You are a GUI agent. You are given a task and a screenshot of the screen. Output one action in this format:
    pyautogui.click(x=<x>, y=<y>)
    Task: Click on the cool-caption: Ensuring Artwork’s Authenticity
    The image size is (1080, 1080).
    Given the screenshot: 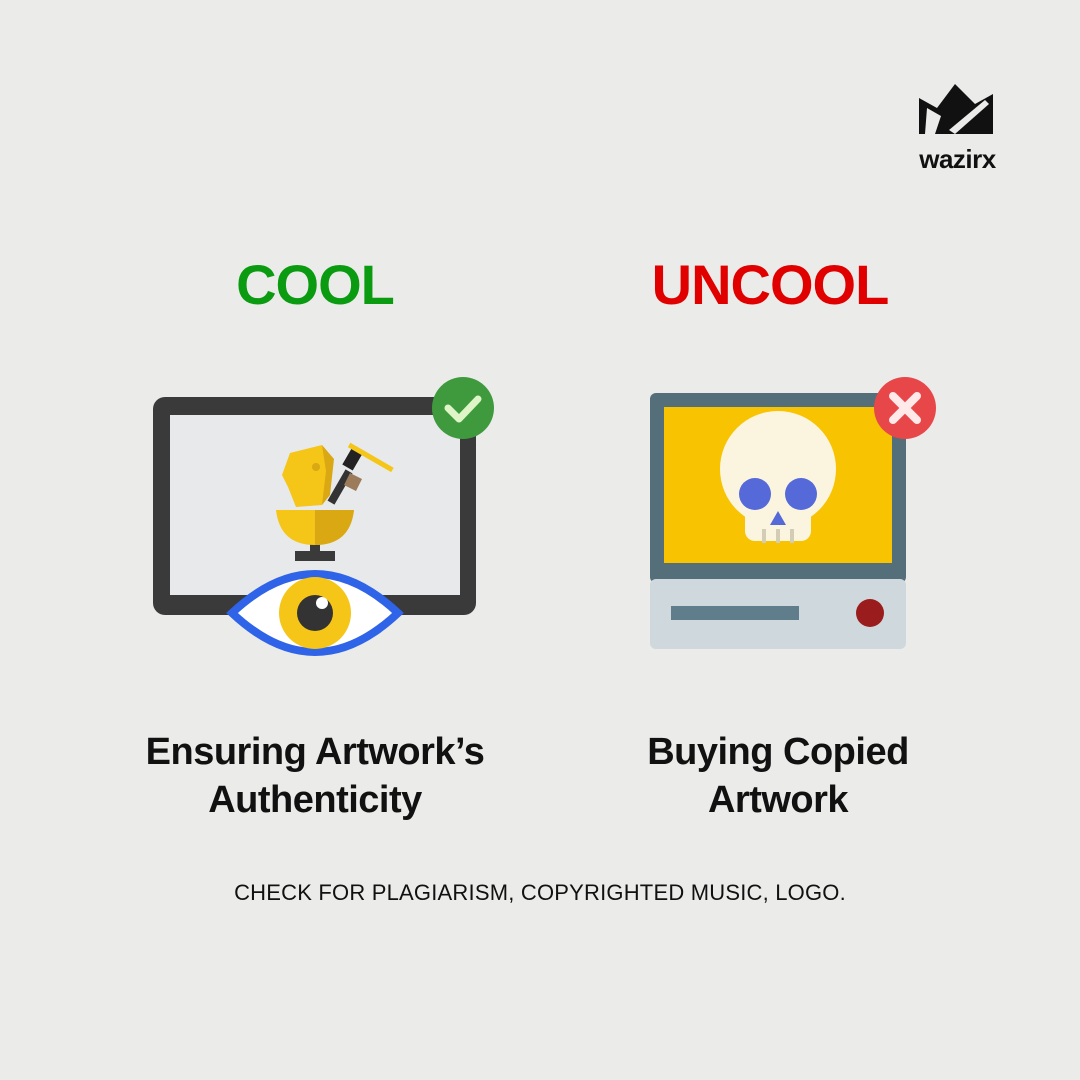 What is the action you would take?
    pyautogui.click(x=315, y=776)
    